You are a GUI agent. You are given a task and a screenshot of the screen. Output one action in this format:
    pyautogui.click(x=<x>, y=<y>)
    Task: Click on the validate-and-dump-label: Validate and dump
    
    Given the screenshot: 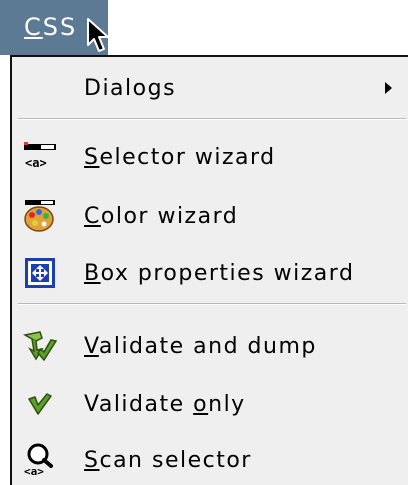 What is the action you would take?
    pyautogui.click(x=200, y=346)
    